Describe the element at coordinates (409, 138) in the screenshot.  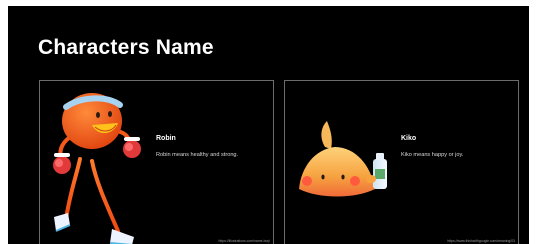
I see `character-name-kiko: Kiko` at that location.